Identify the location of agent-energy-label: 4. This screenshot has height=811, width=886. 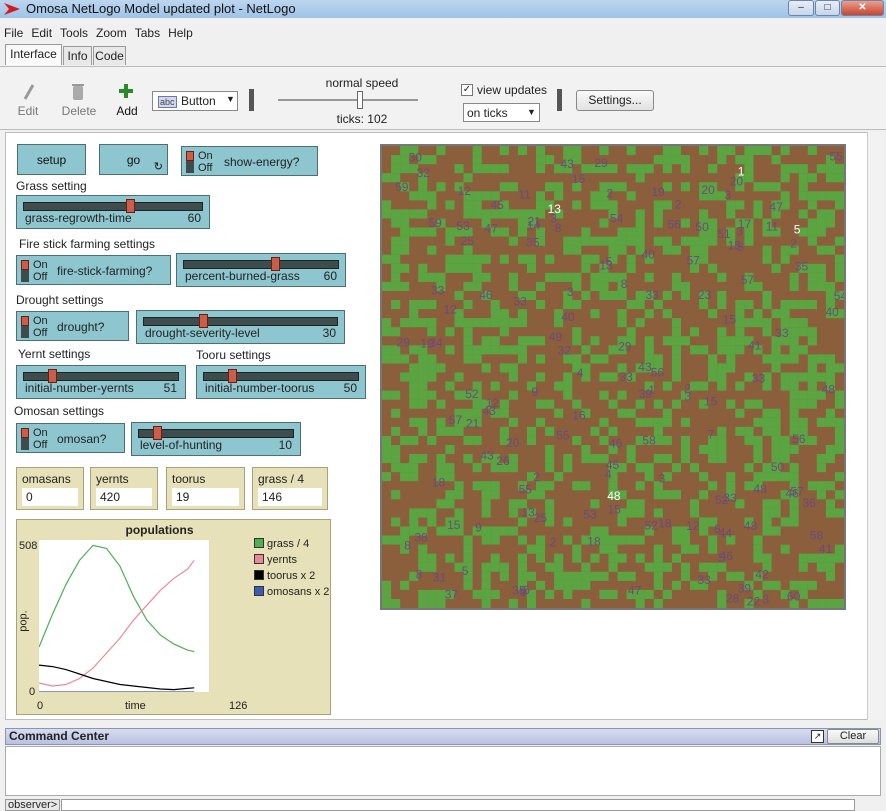
(580, 373).